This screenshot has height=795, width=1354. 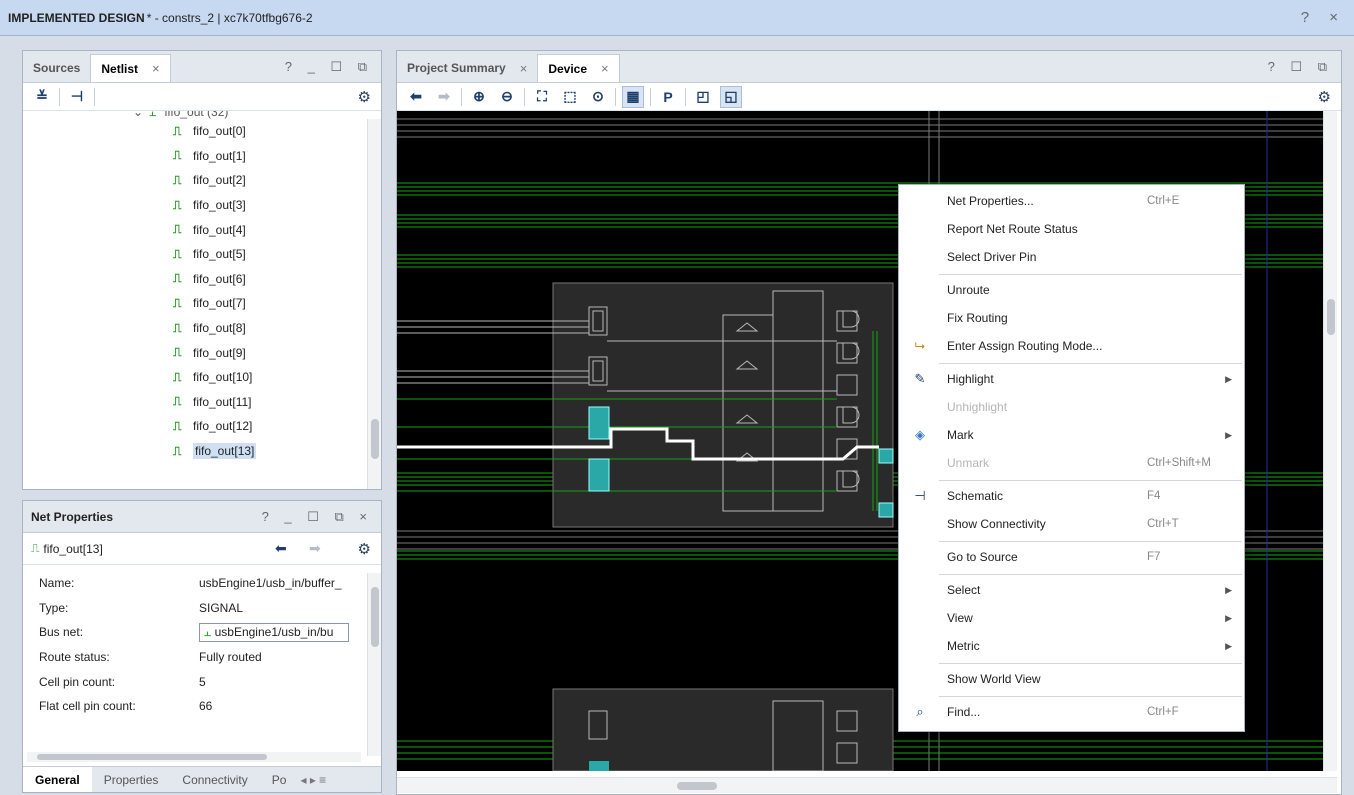 I want to click on menu-item: Show Connectivity Ctrl+T, so click(x=1071, y=524).